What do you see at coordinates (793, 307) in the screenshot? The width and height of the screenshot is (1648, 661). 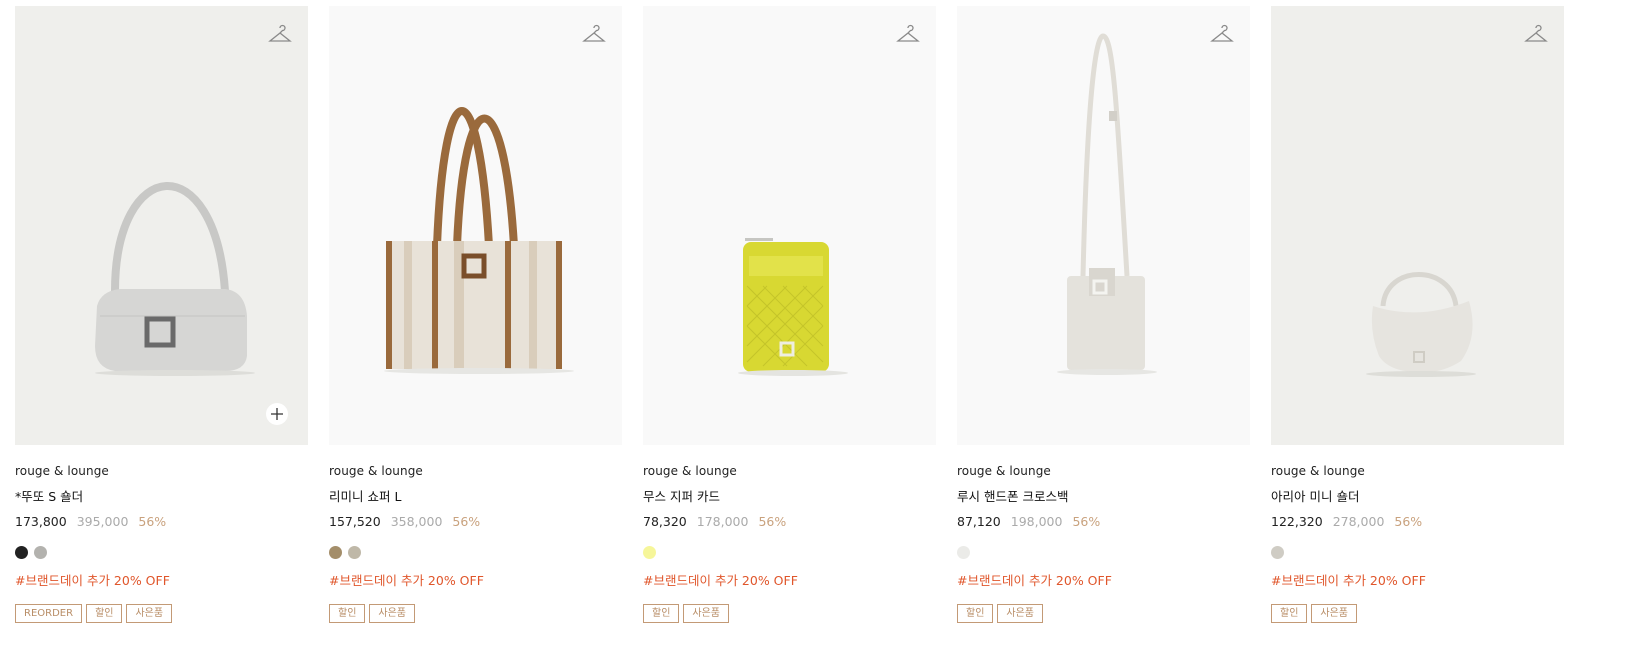 I see `card-wallet-image` at bounding box center [793, 307].